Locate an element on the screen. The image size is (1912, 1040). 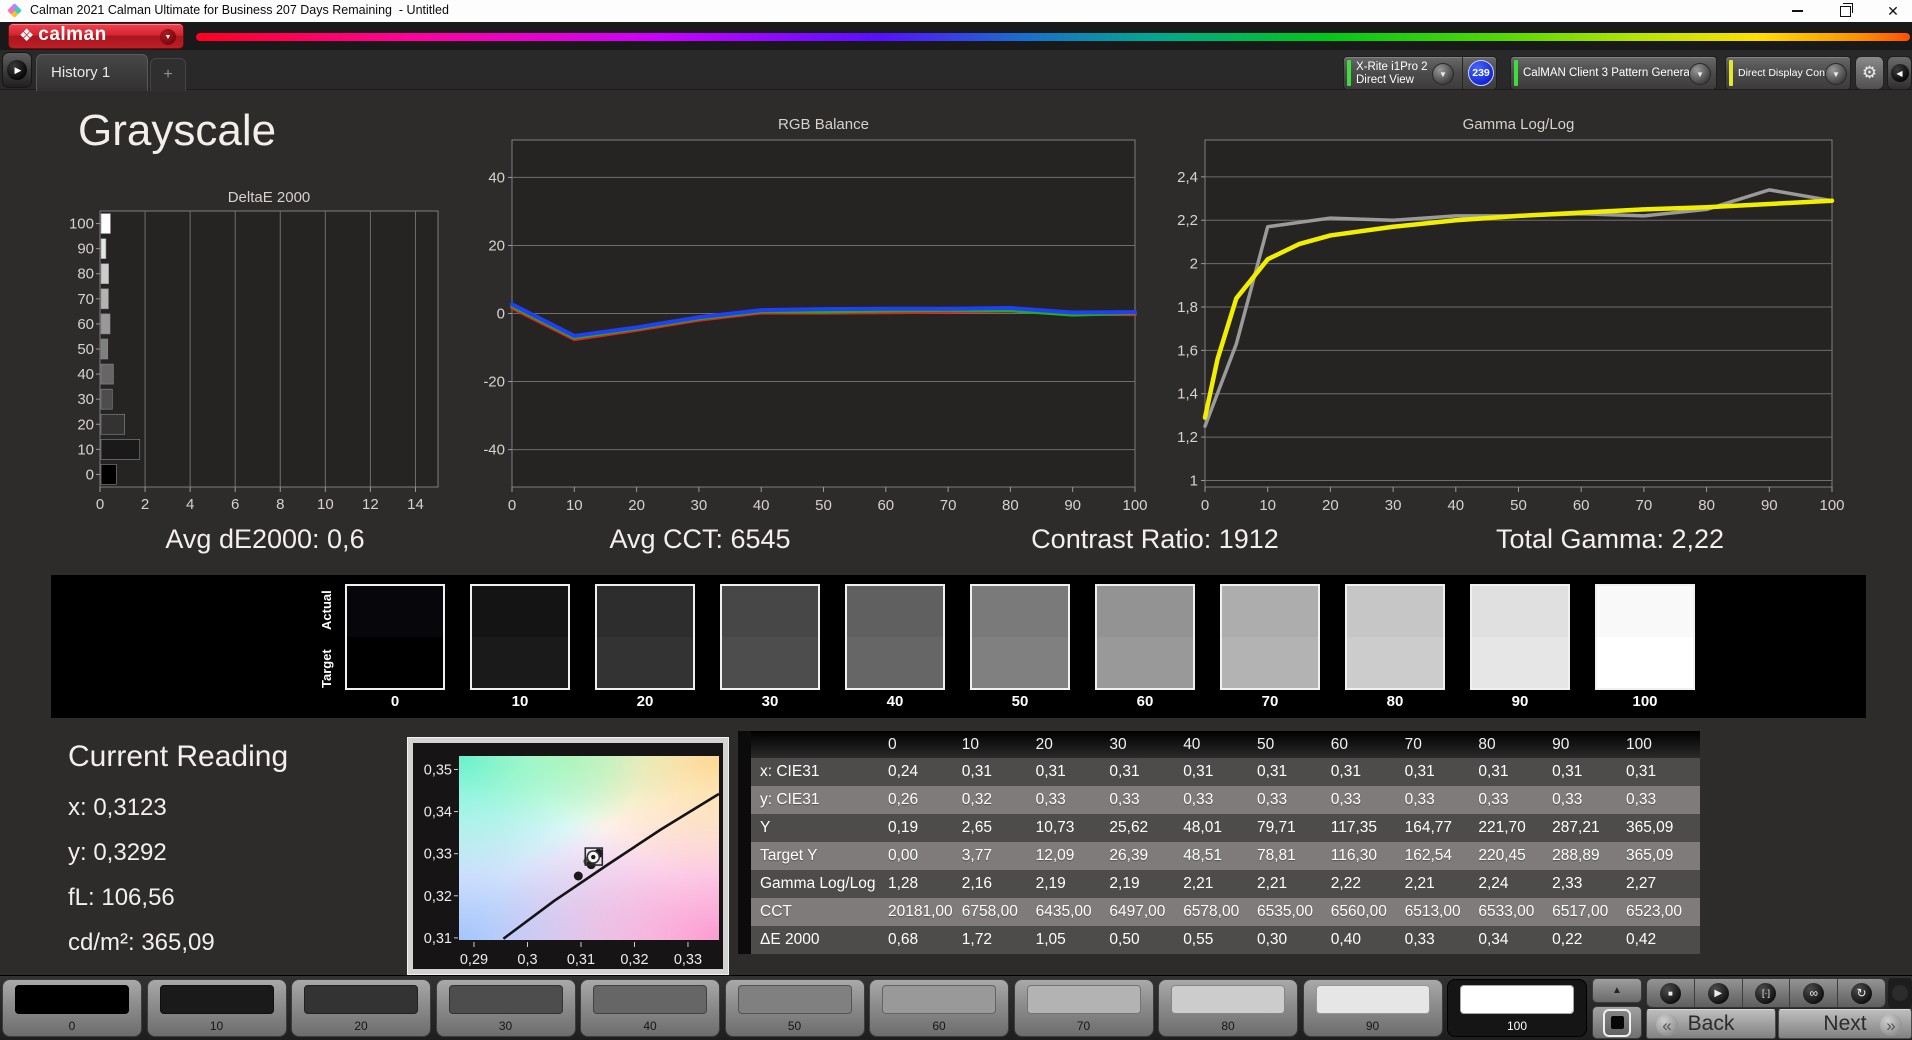
meter-dropdown: X-Rite i1Pro 2 Direct View ▼ 239 is located at coordinates (1420, 73).